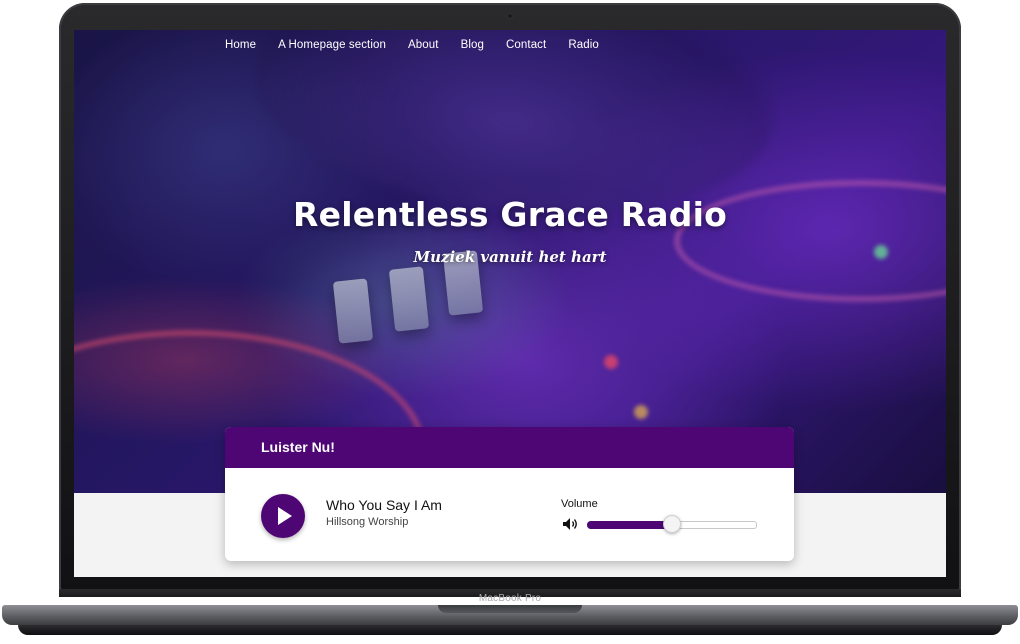 The image size is (1020, 644). What do you see at coordinates (240, 45) in the screenshot?
I see `nav-item-home: Home` at bounding box center [240, 45].